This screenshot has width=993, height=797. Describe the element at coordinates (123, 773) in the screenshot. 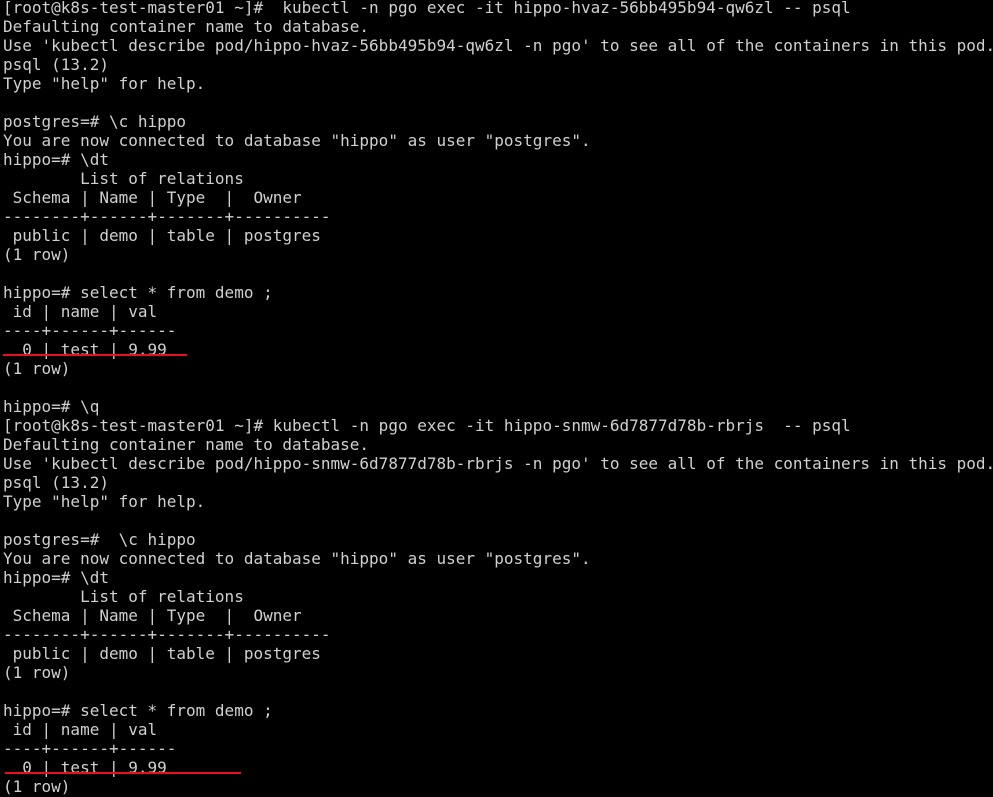

I see `annotation-underline-second-result` at that location.